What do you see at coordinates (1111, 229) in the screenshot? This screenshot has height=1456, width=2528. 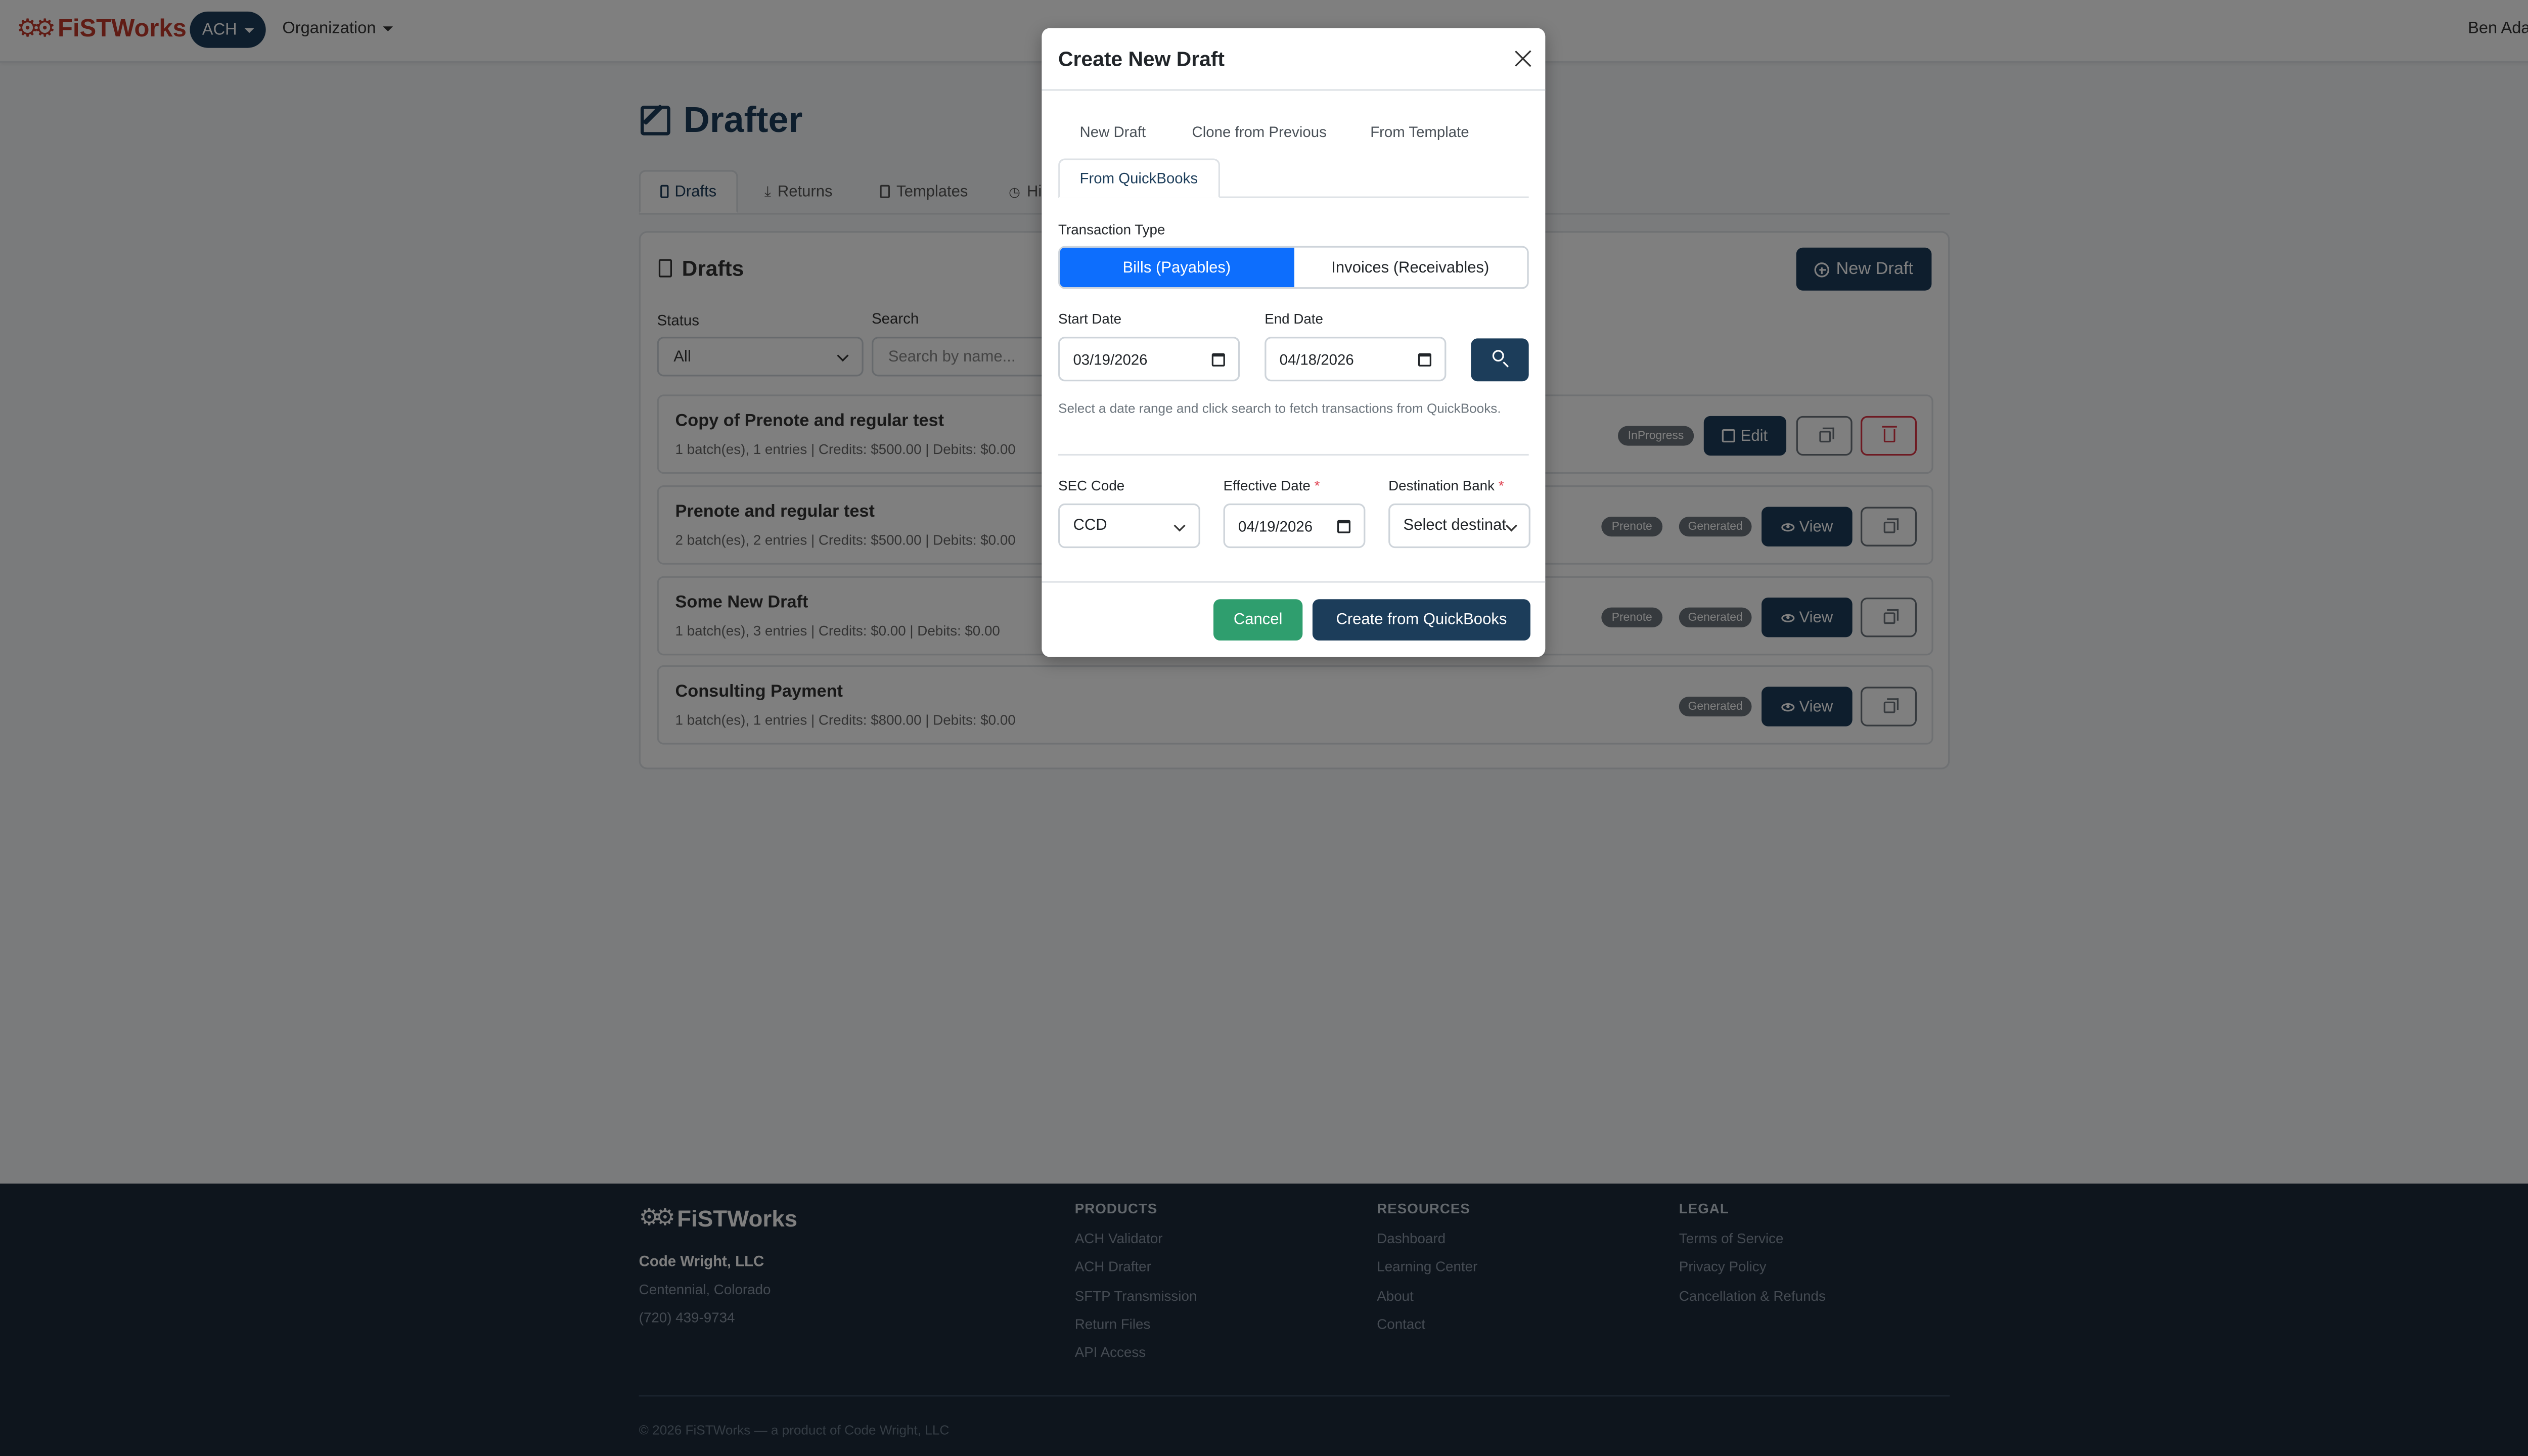 I see `transaction-type-label: Transaction Type` at bounding box center [1111, 229].